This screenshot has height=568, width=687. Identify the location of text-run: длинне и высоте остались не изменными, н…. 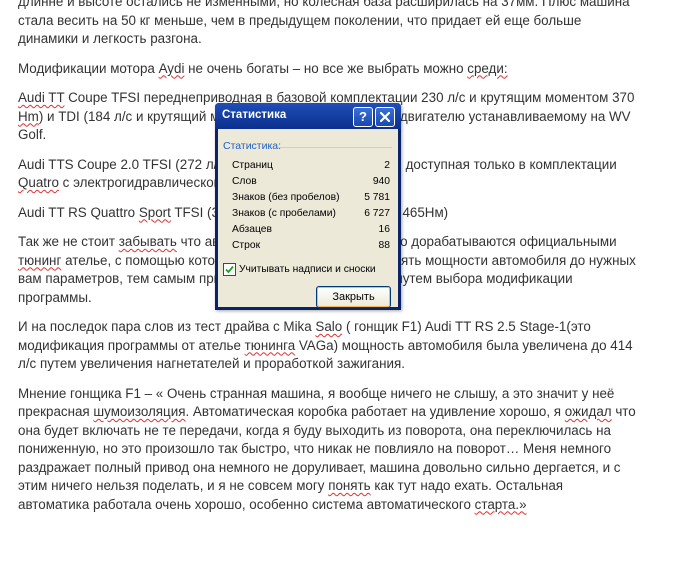
(324, 23).